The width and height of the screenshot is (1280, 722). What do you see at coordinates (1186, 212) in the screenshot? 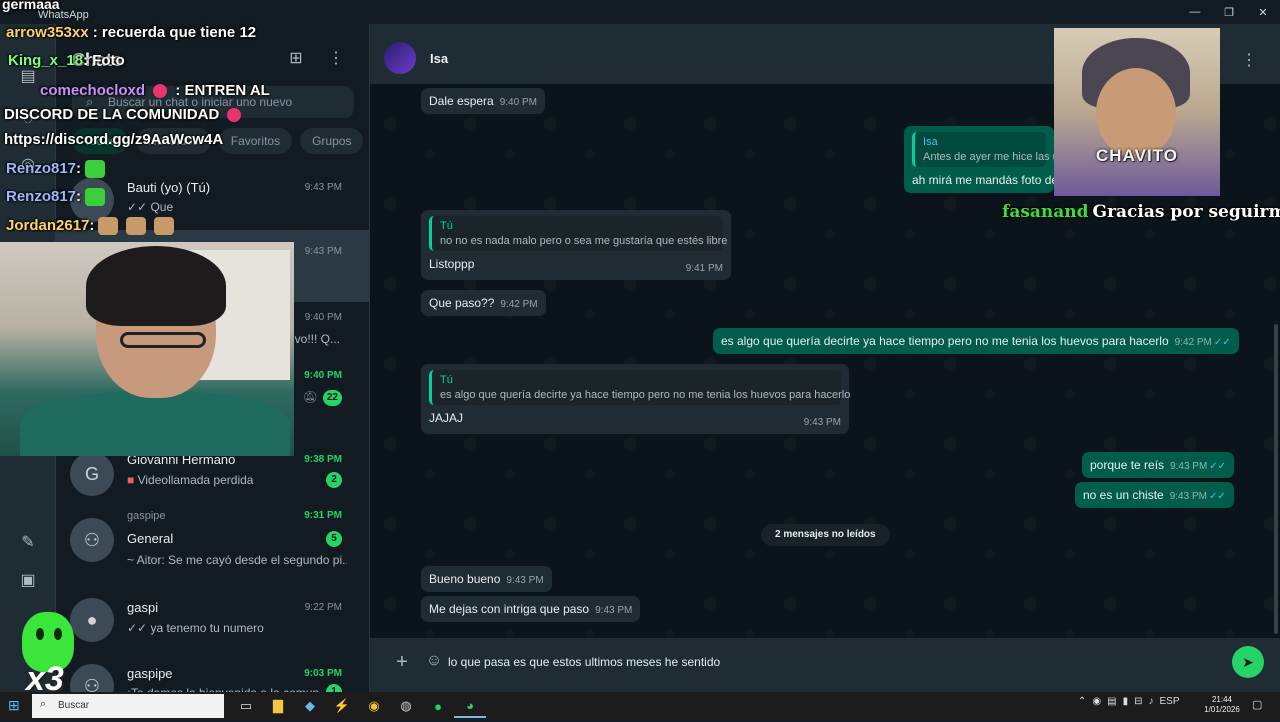
I see `follow-message: Gracias por seguirme!!` at bounding box center [1186, 212].